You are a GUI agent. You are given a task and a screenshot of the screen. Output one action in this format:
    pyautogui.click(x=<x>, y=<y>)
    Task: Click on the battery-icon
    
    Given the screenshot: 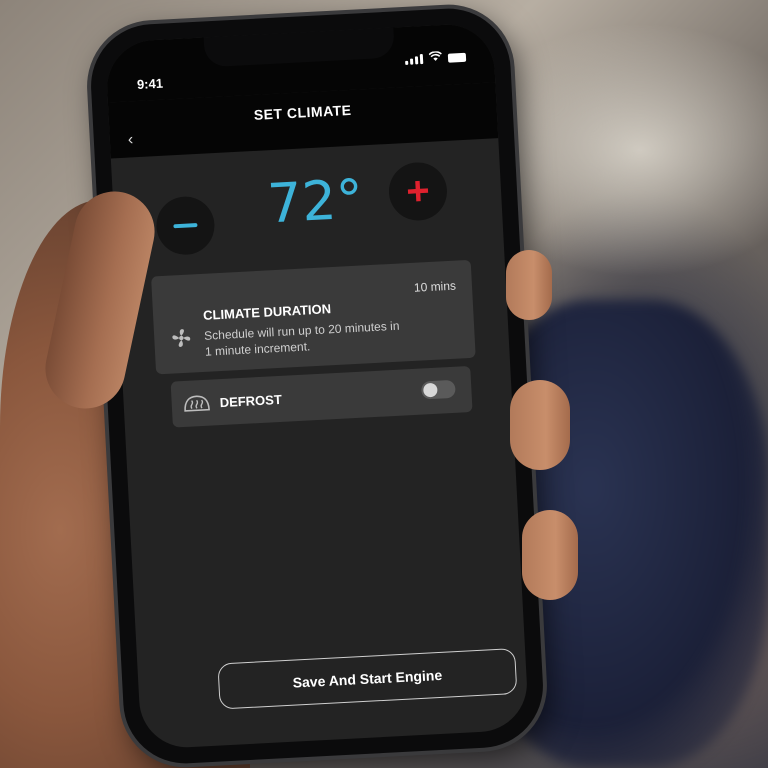 What is the action you would take?
    pyautogui.click(x=457, y=57)
    